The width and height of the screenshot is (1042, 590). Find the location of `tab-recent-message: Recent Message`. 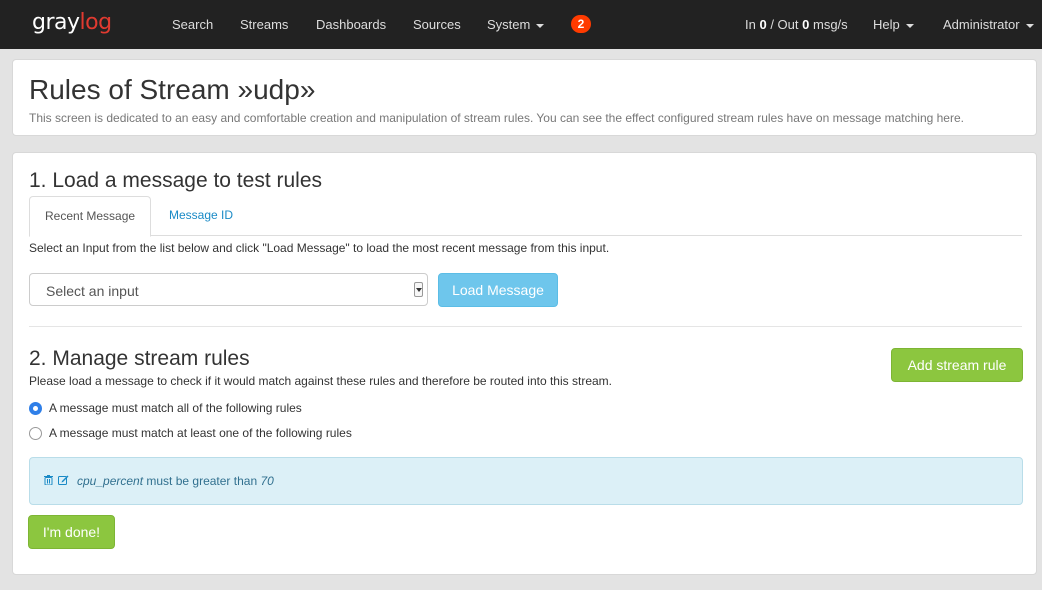

tab-recent-message: Recent Message is located at coordinates (90, 216).